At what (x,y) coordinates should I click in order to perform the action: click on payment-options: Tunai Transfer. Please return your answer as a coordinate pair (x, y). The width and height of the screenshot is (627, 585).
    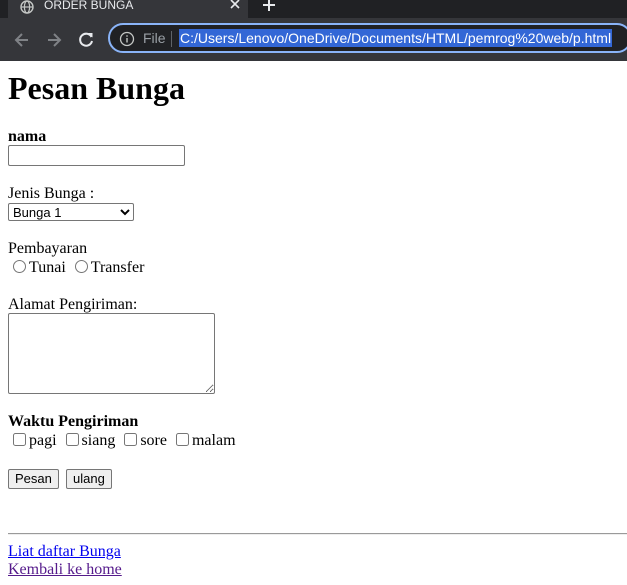
    Looking at the image, I should click on (76, 268).